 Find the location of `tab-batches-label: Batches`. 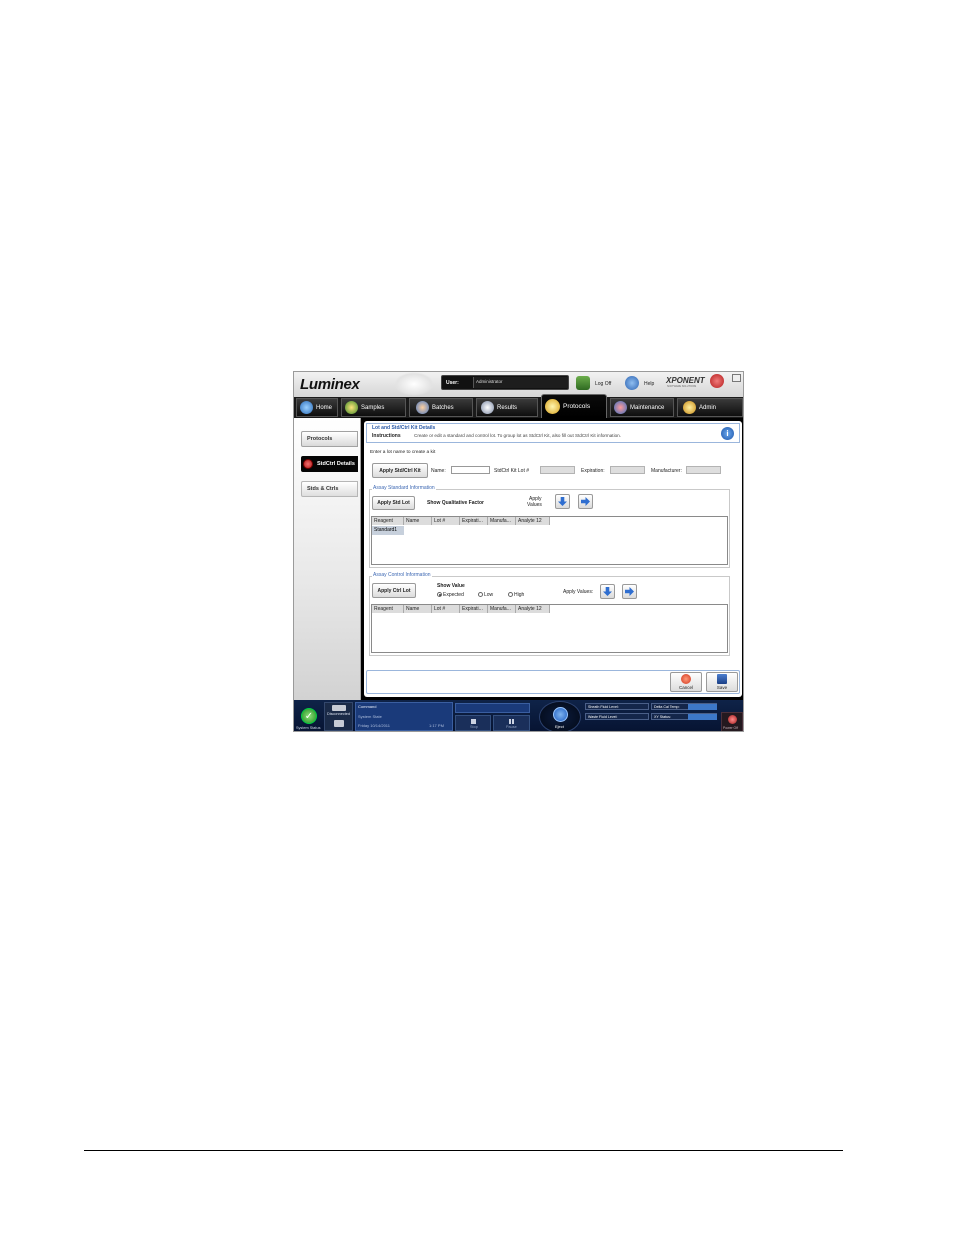

tab-batches-label: Batches is located at coordinates (443, 407).